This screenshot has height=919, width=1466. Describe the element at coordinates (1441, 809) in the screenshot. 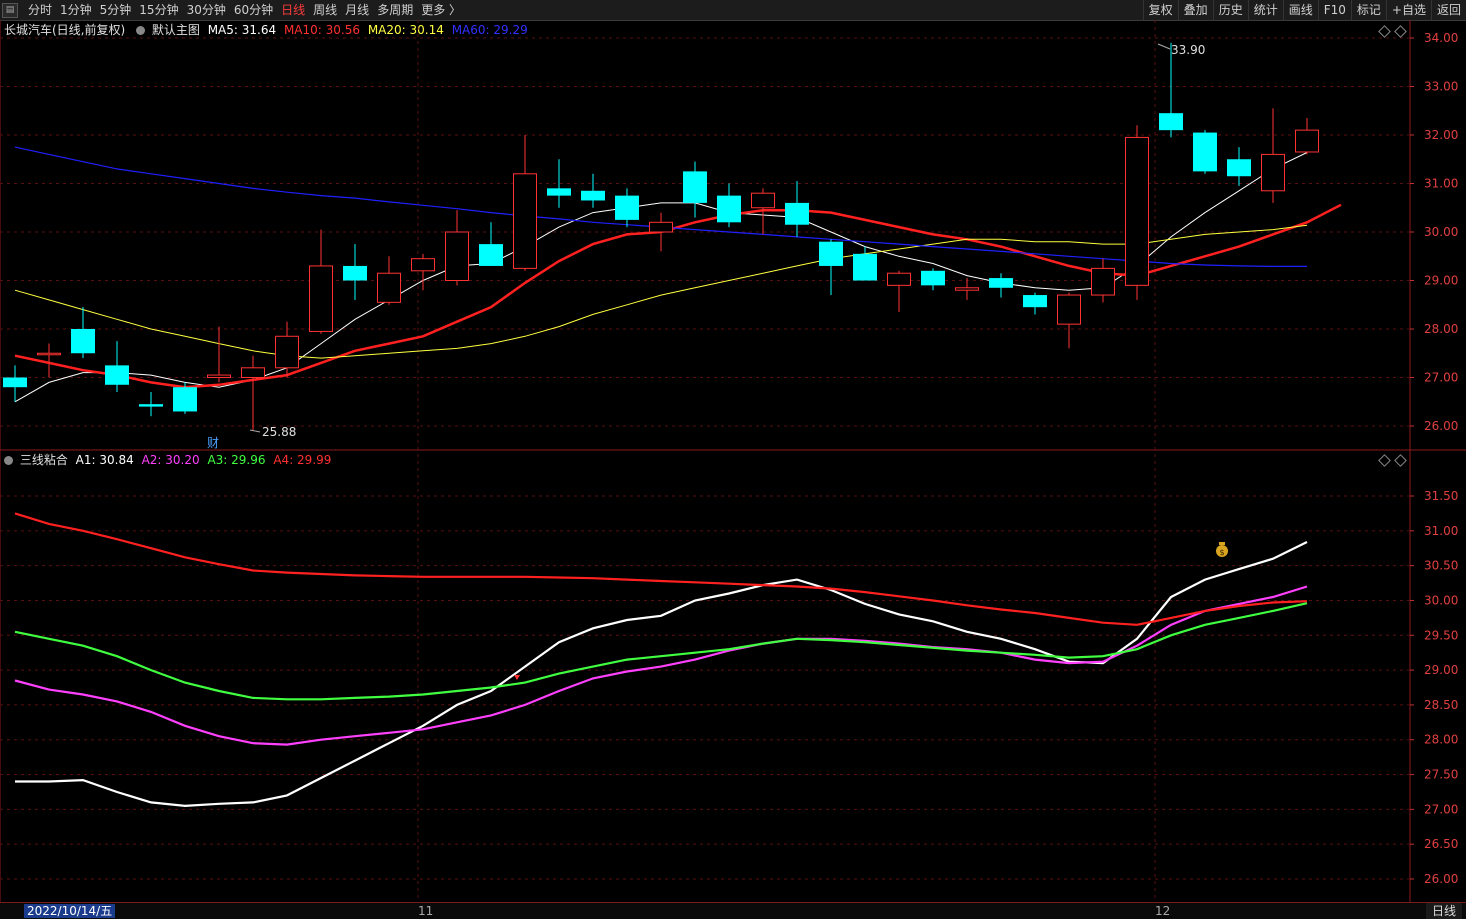

I see `indicator-axis-label: 27.00` at that location.